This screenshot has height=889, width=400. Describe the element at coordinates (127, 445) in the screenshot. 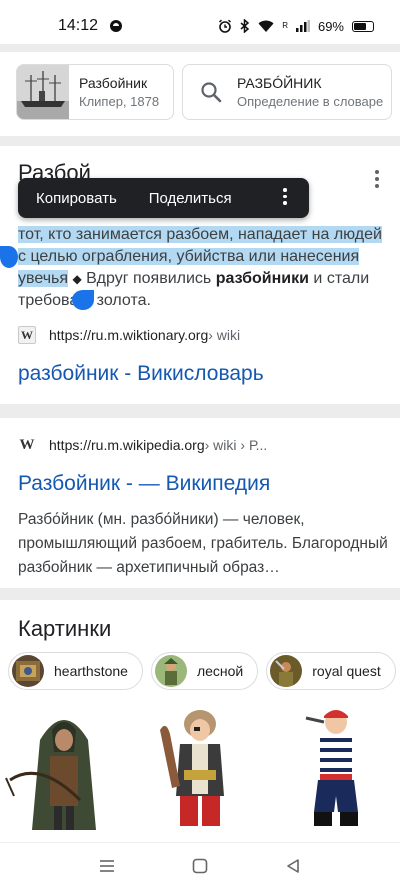

I see `source-url: https://ru.m.wikipedia.org` at that location.